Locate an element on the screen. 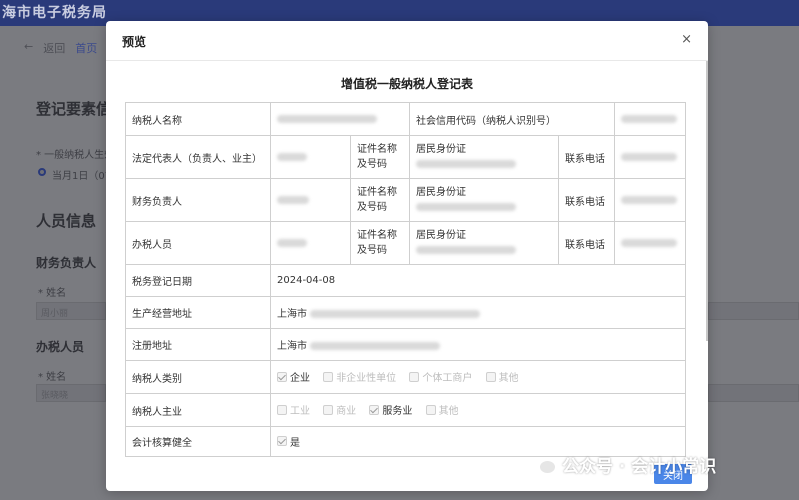  home-link: 首页 is located at coordinates (86, 48).